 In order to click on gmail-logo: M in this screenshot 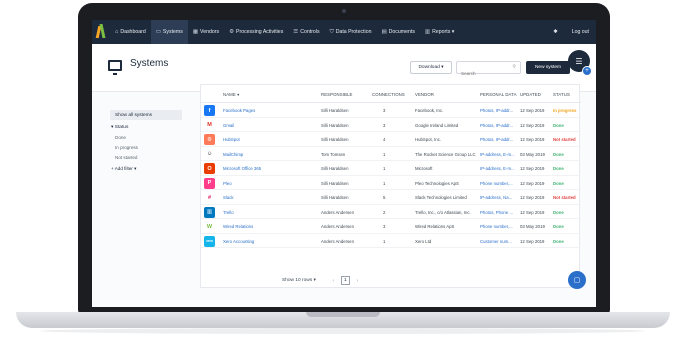, I will do `click(209, 125)`.